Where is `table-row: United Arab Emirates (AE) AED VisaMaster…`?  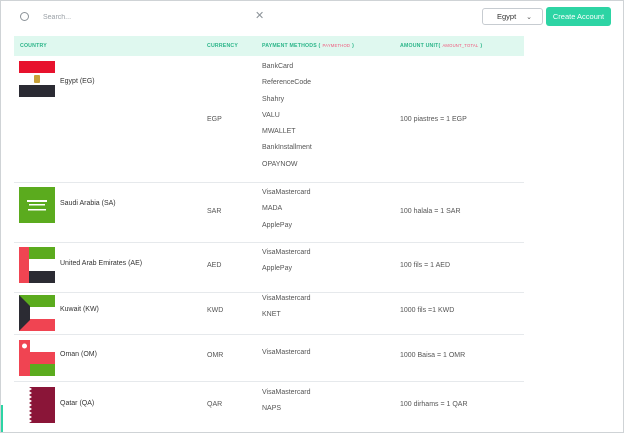 table-row: United Arab Emirates (AE) AED VisaMaster… is located at coordinates (269, 268).